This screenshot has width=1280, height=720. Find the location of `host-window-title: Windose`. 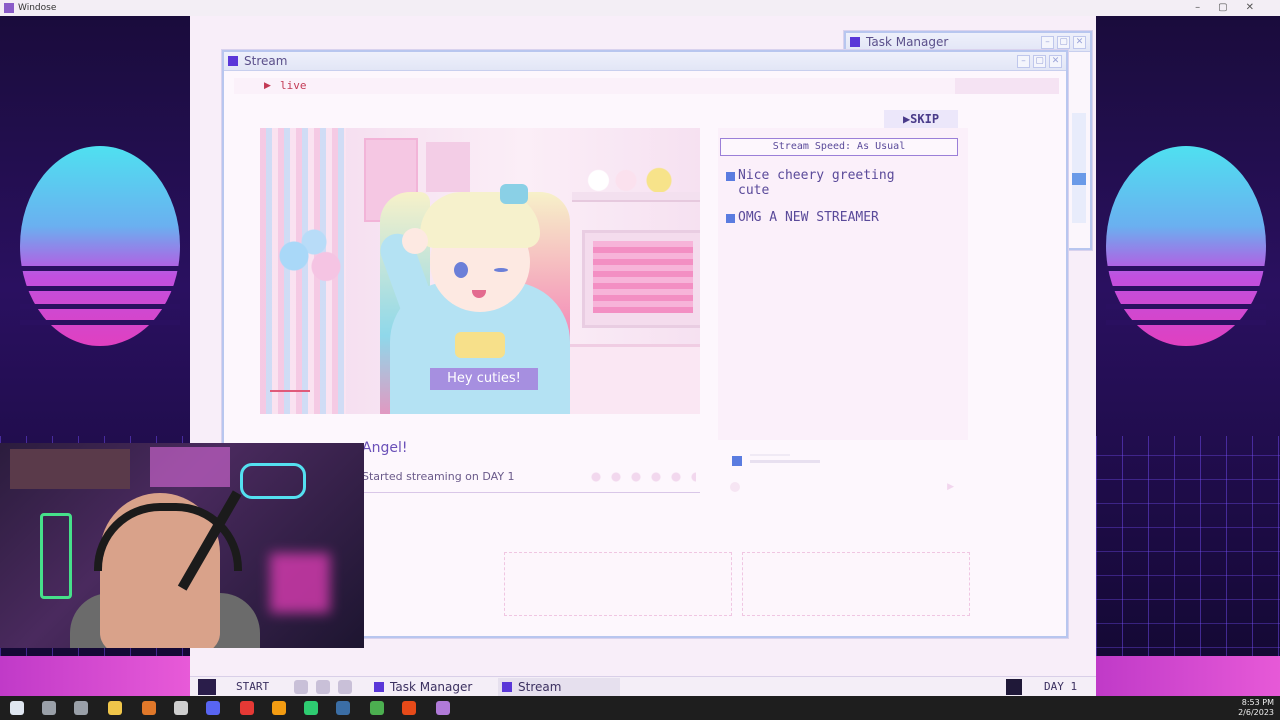

host-window-title: Windose is located at coordinates (37, 8).